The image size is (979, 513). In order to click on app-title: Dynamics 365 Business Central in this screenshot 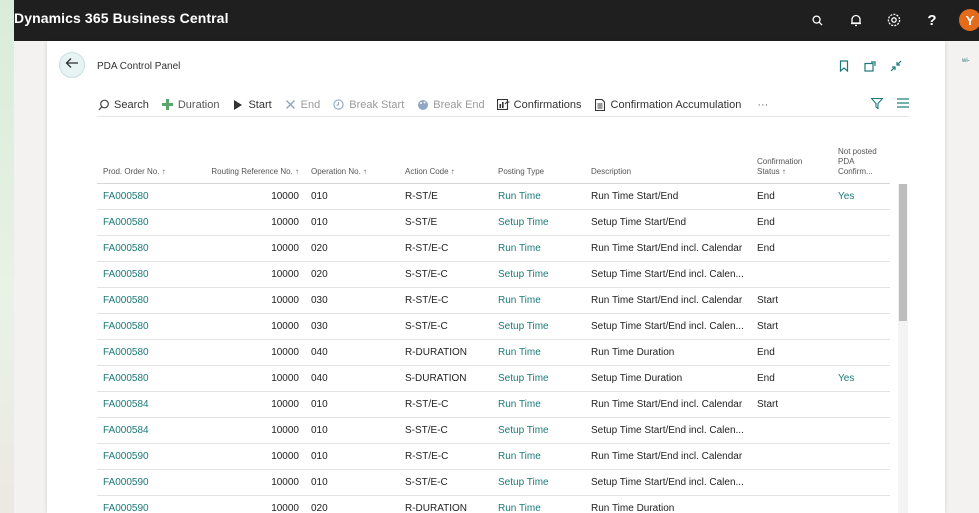, I will do `click(121, 18)`.